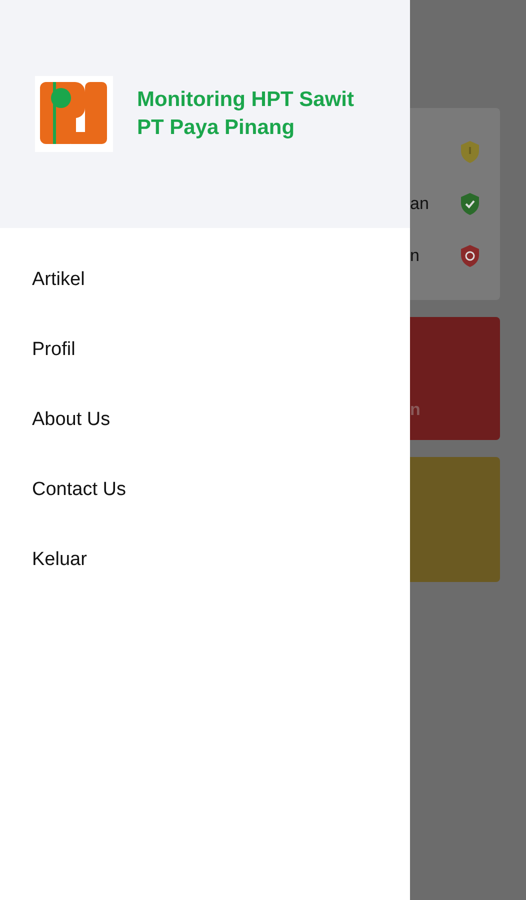 The width and height of the screenshot is (526, 900). I want to click on app-title: Monitoring HPT Sawit, so click(245, 100).